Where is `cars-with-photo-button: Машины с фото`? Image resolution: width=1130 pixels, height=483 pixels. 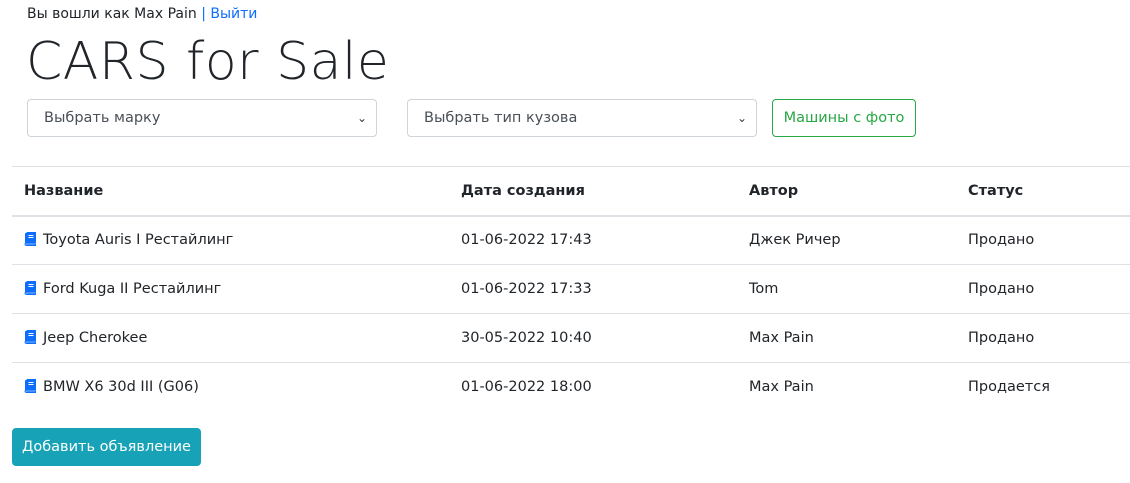
cars-with-photo-button: Машины с фото is located at coordinates (844, 118).